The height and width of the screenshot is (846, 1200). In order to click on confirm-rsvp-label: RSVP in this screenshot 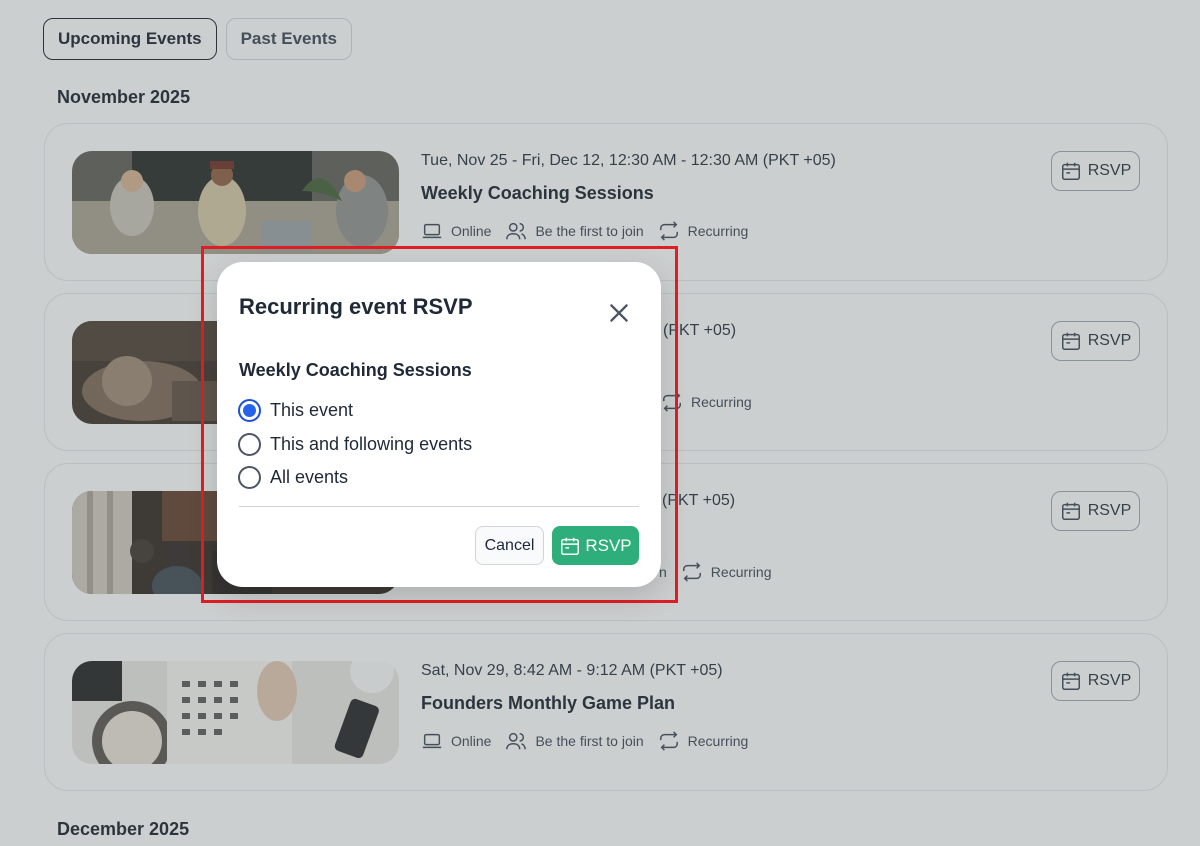, I will do `click(608, 545)`.